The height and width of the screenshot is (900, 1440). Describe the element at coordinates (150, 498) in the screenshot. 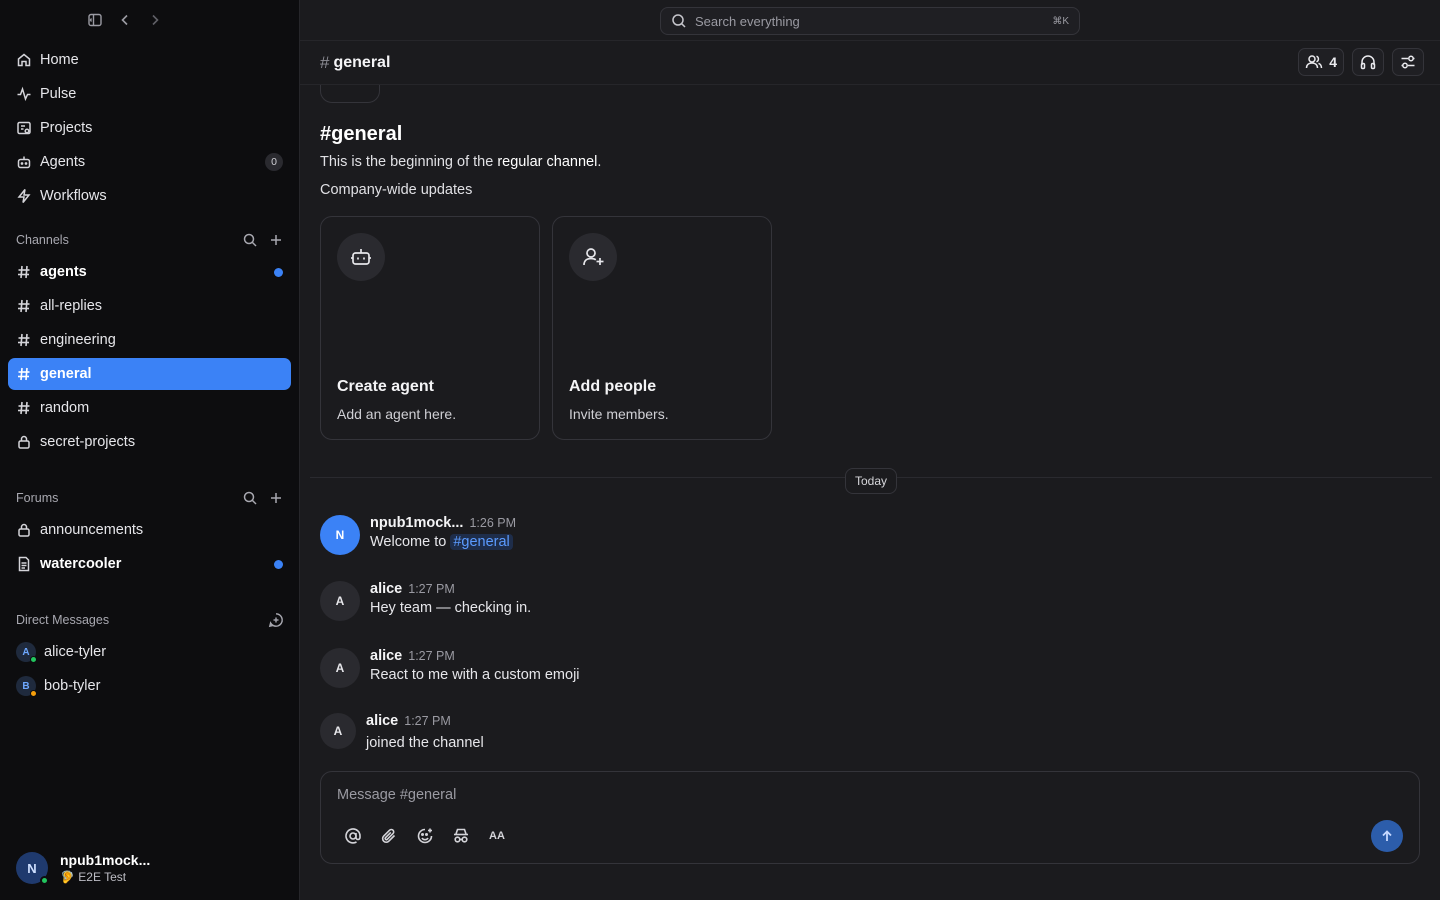

I see `forums-section-header: Forums` at that location.